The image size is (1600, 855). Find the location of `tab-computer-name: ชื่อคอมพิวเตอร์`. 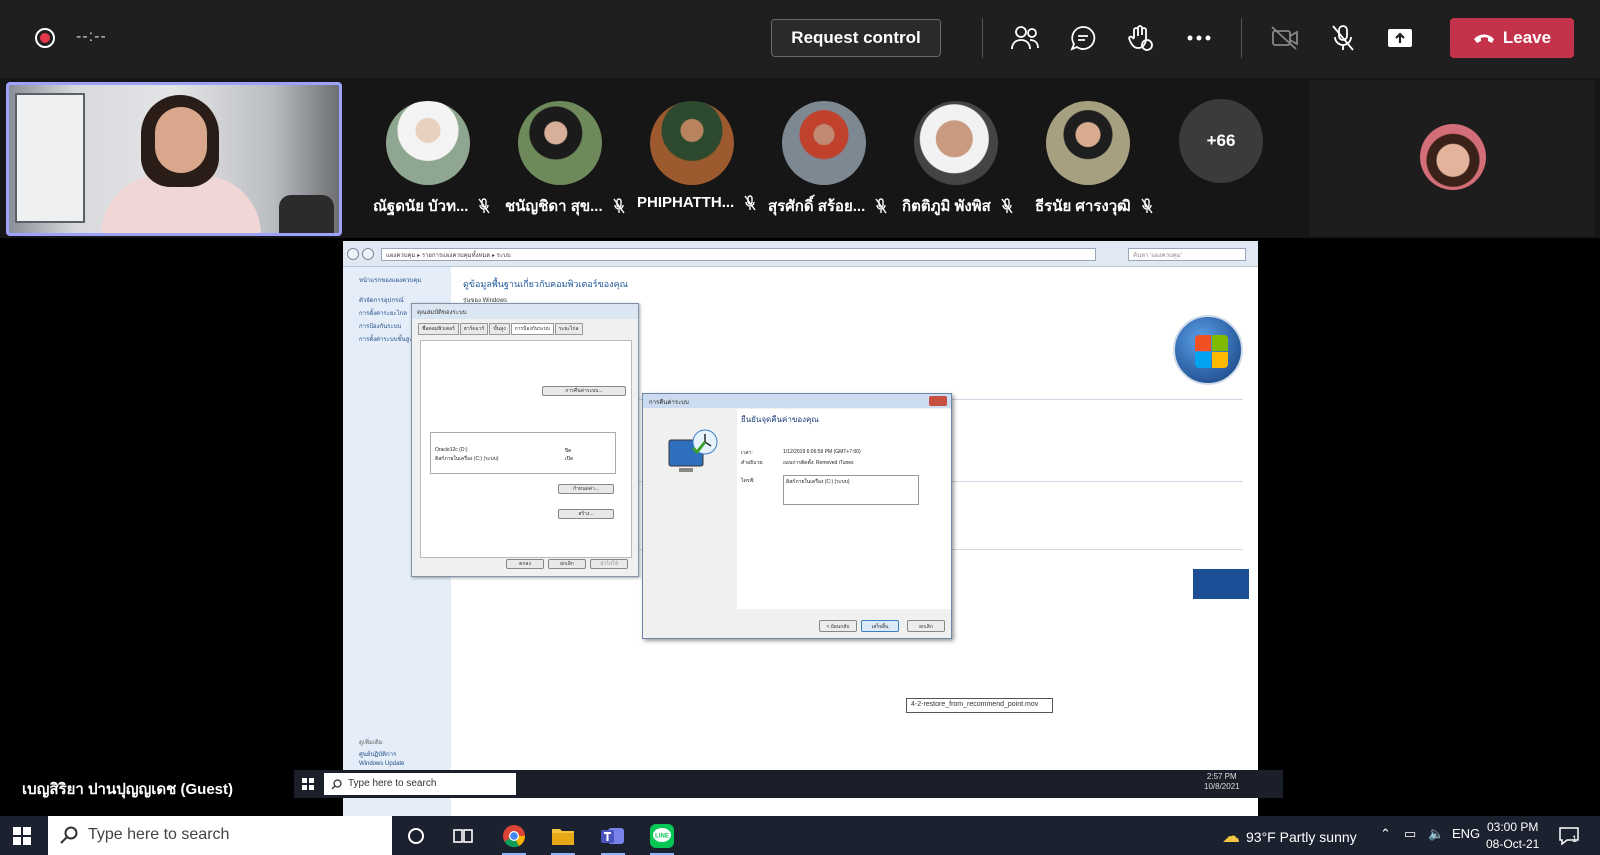

tab-computer-name: ชื่อคอมพิวเตอร์ is located at coordinates (438, 329).